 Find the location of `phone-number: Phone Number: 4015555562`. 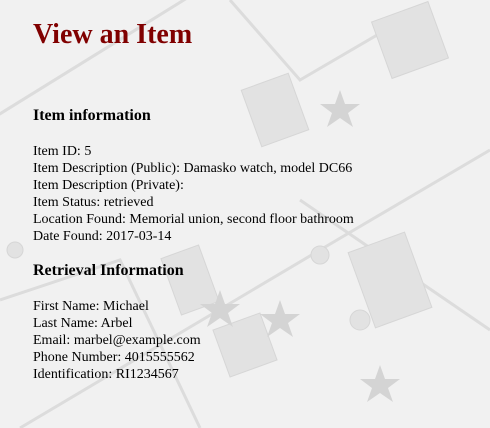

phone-number: Phone Number: 4015555562 is located at coordinates (114, 357).